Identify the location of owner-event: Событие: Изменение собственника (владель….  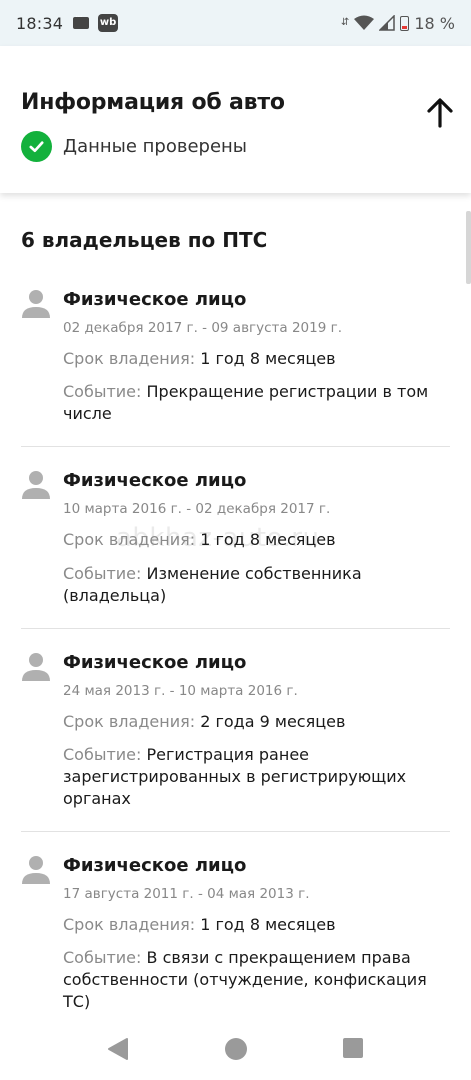
(212, 584).